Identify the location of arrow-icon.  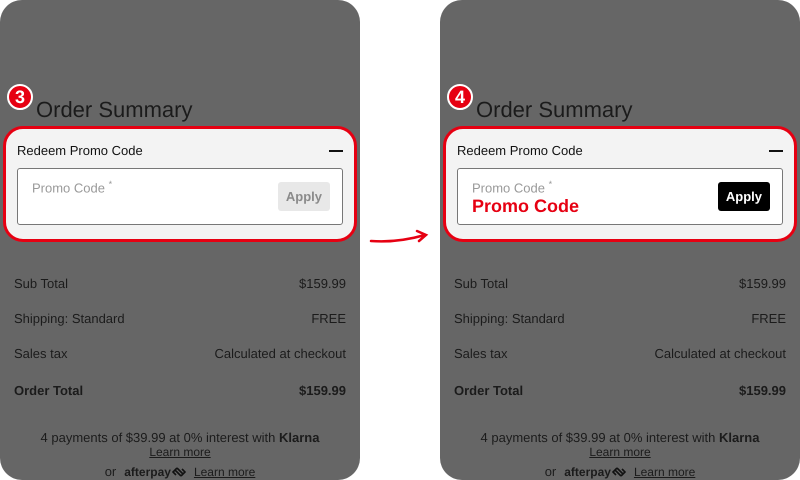
(400, 236).